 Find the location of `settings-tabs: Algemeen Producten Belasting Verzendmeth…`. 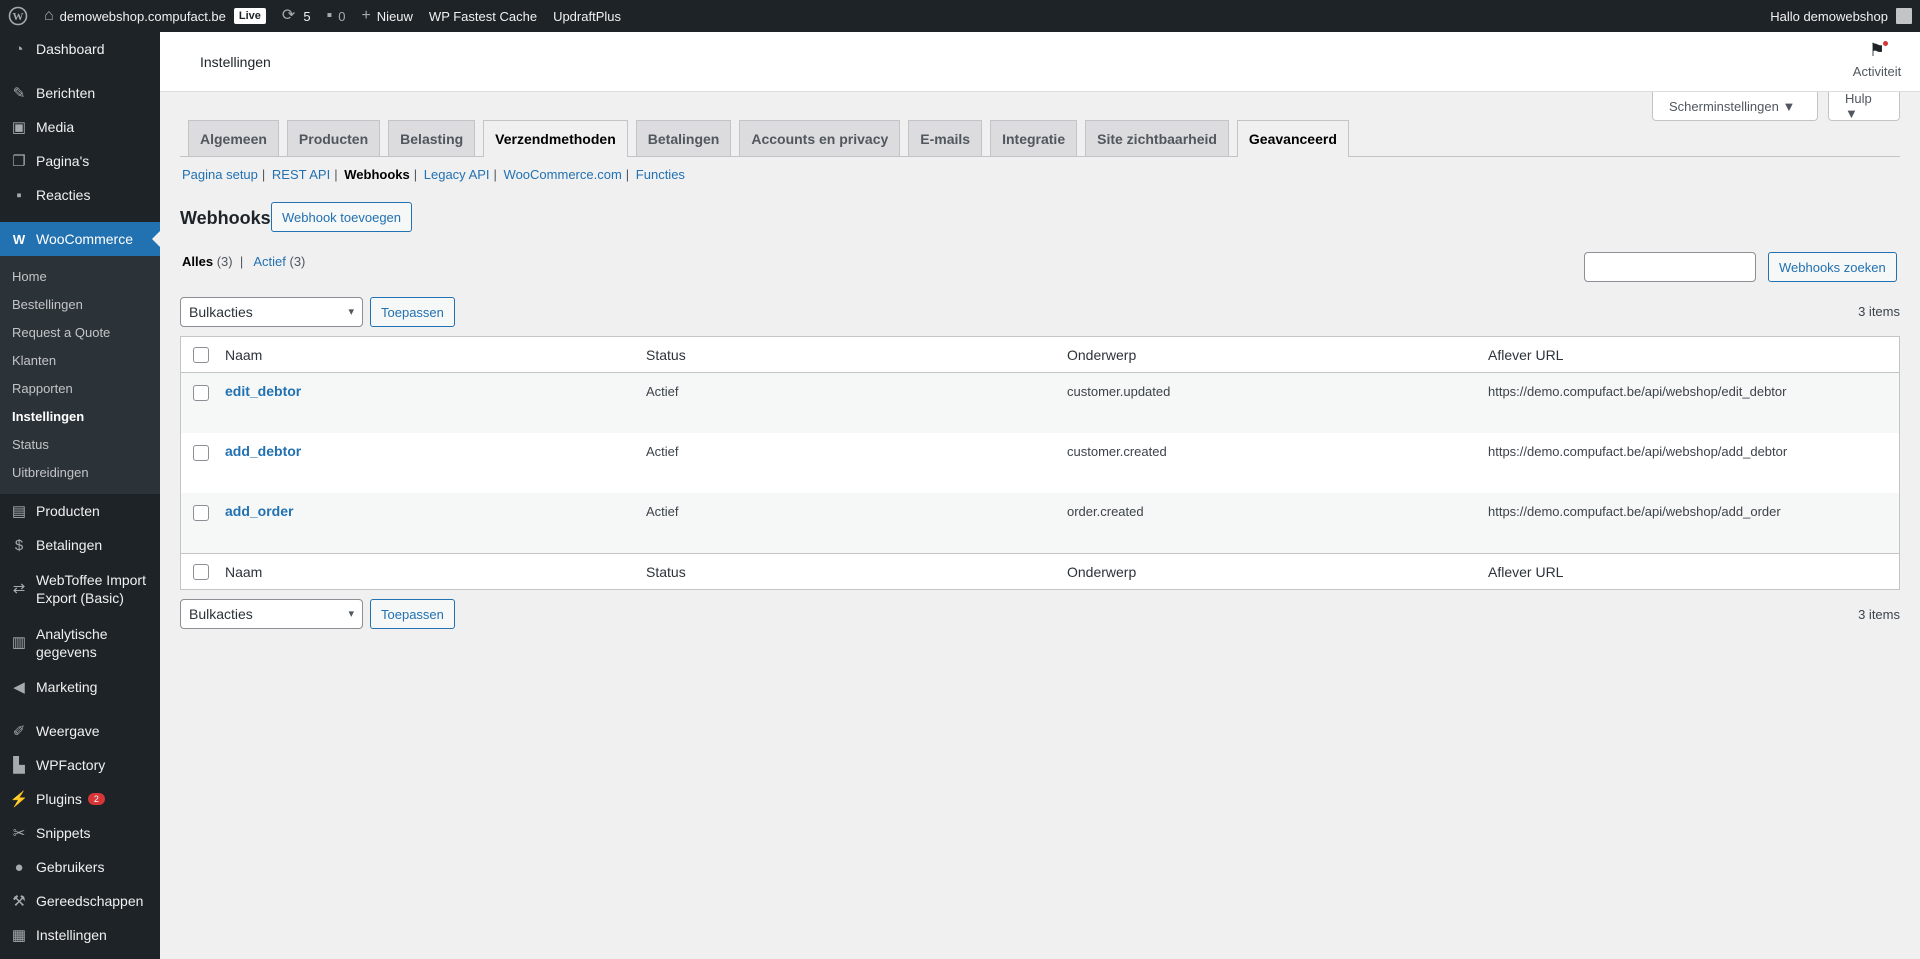

settings-tabs: Algemeen Producten Belasting Verzendmeth… is located at coordinates (1040, 138).